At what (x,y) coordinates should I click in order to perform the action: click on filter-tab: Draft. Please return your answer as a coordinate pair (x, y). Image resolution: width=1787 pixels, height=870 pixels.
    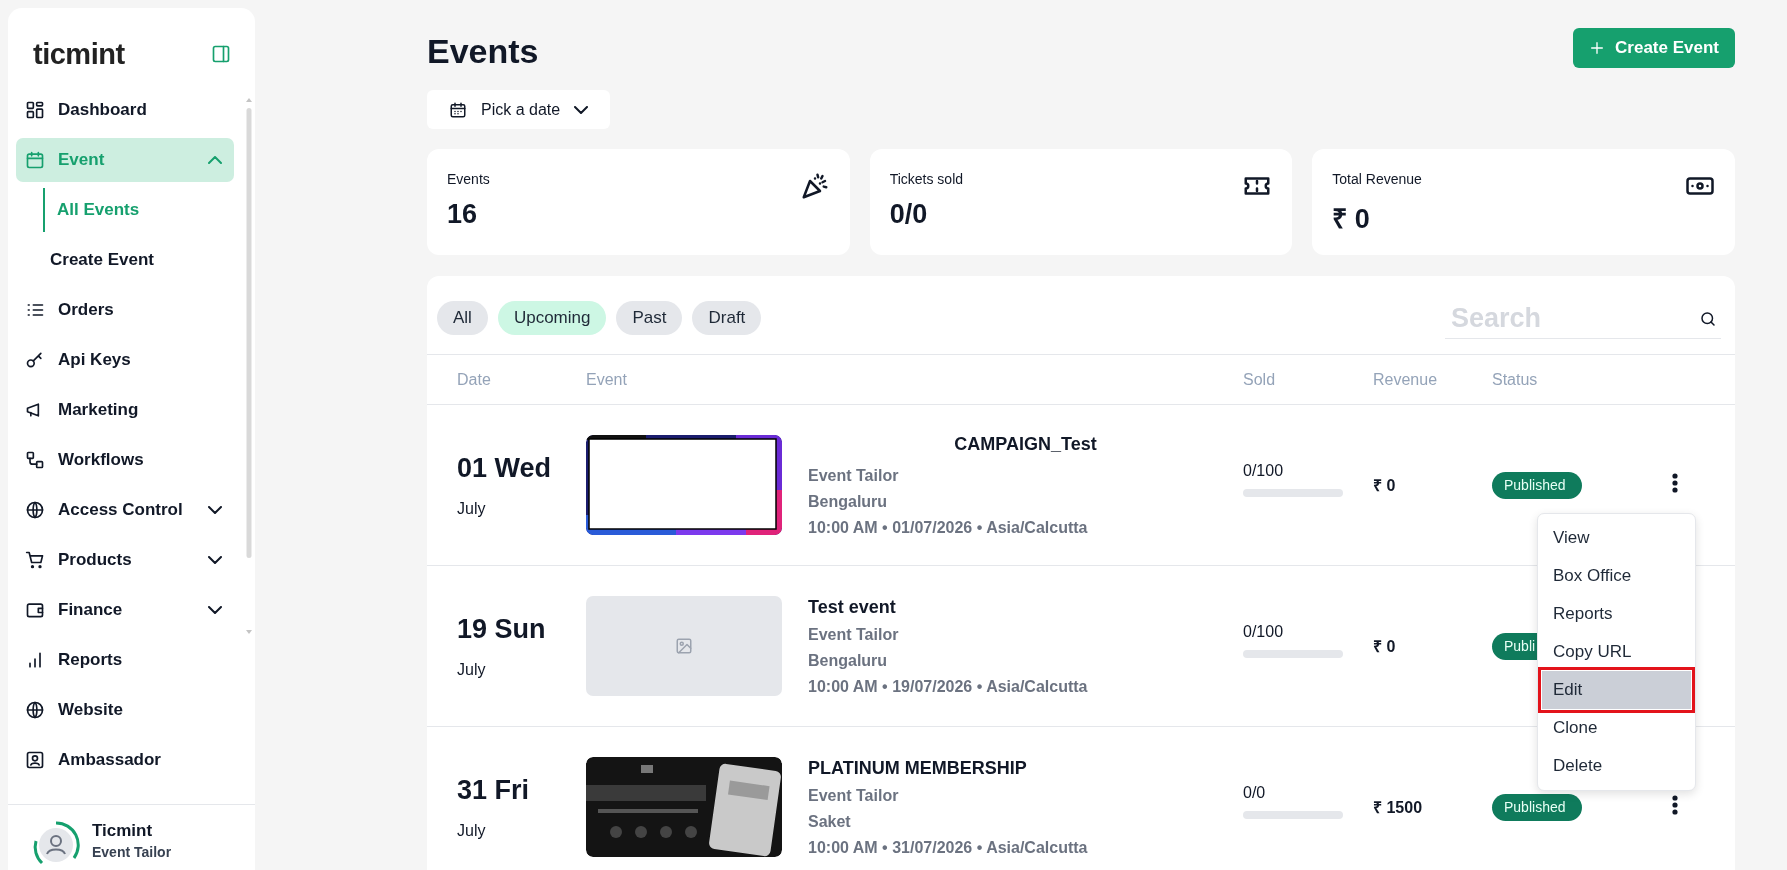
    Looking at the image, I should click on (727, 318).